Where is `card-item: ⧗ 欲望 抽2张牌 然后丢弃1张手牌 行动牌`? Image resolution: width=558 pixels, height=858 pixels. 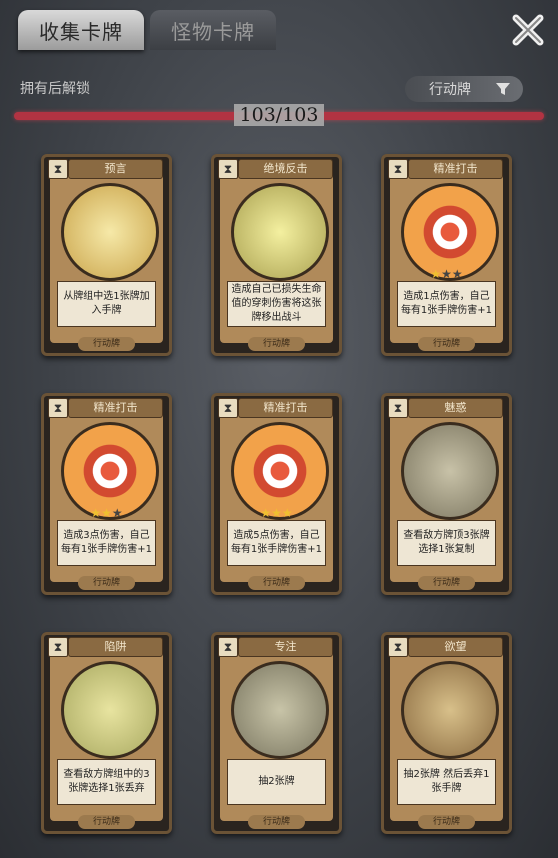
card-item: ⧗ 欲望 抽2张牌 然后丢弃1张手牌 行动牌 is located at coordinates (446, 733).